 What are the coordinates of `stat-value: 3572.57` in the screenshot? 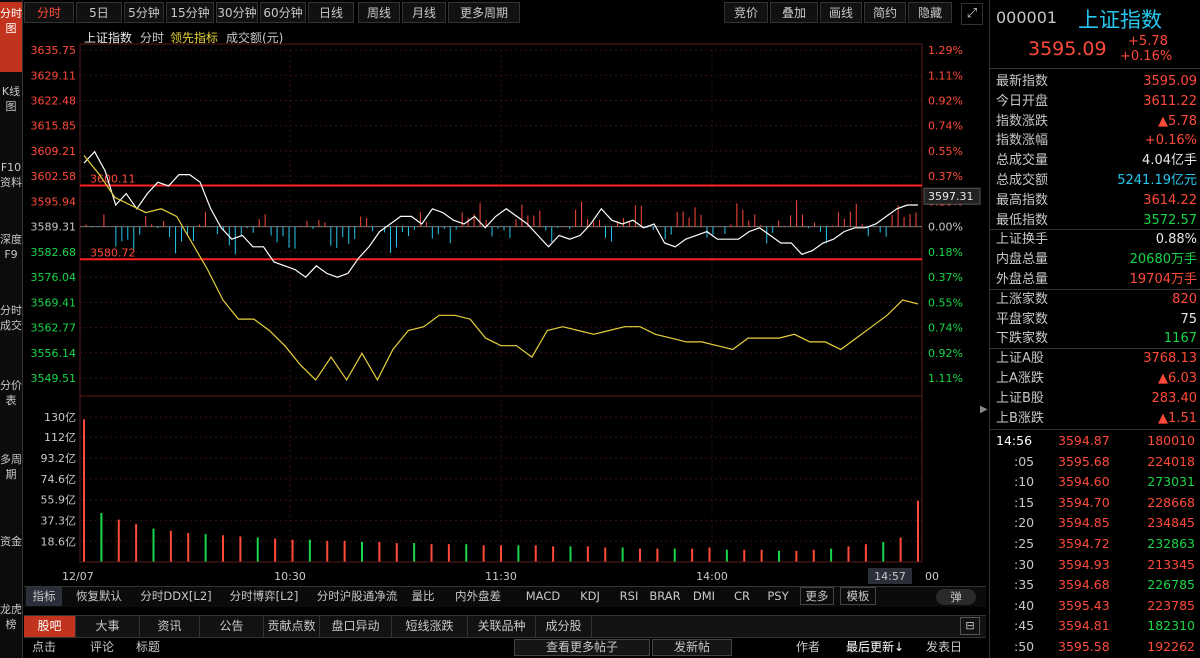 It's located at (1170, 220).